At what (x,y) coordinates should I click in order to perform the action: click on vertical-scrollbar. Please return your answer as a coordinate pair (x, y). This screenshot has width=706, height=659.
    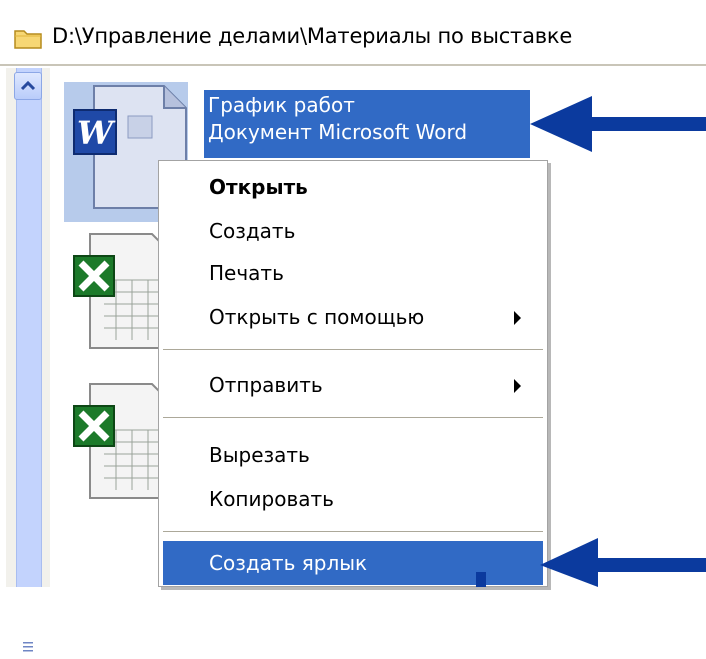
    Looking at the image, I should click on (28, 360).